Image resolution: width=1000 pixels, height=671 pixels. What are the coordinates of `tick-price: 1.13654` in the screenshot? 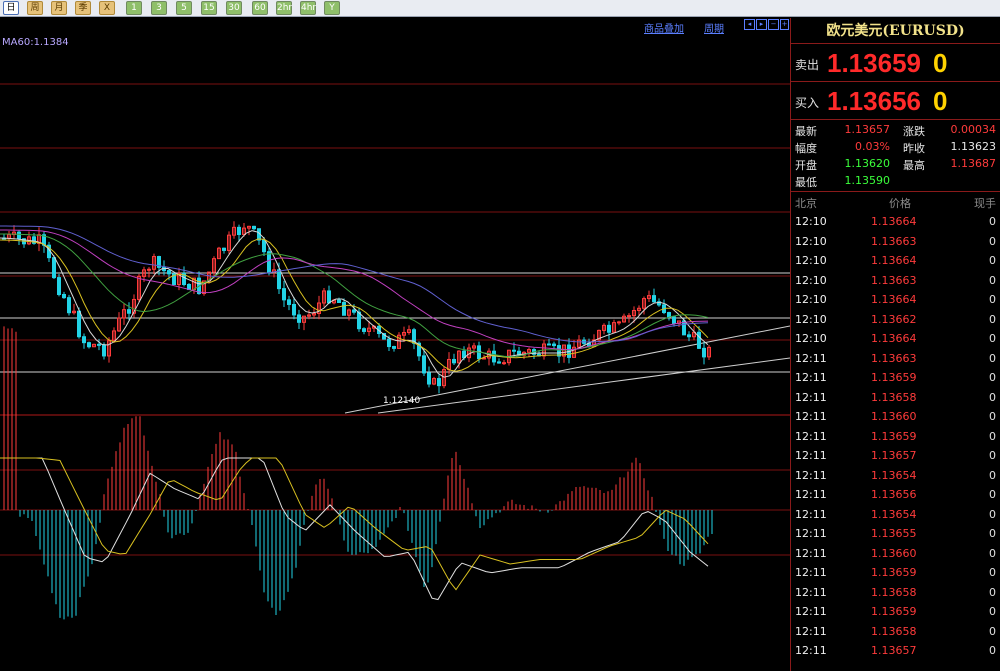 It's located at (894, 514).